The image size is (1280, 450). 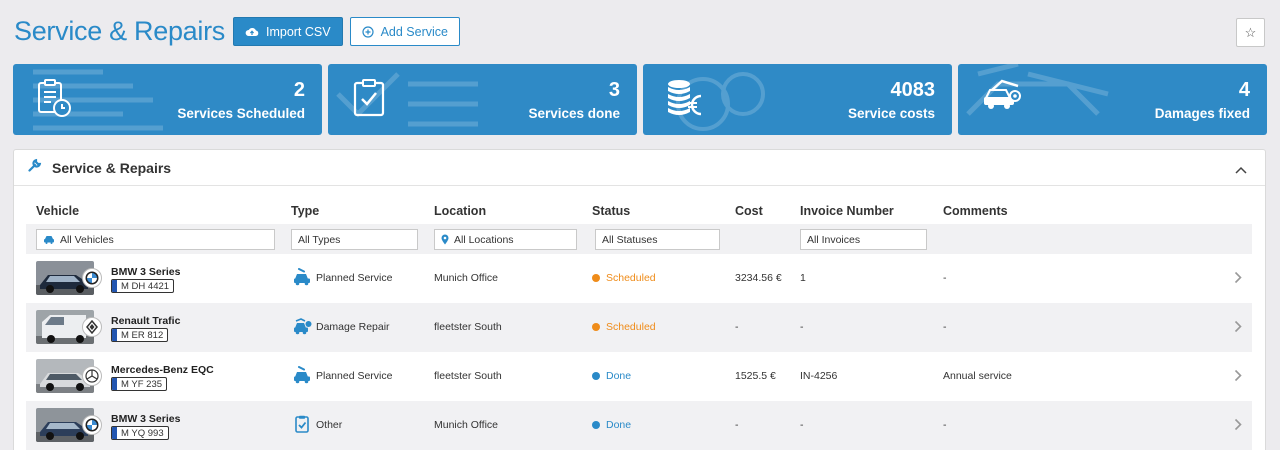 I want to click on status-filter: All Statuses, so click(x=657, y=239).